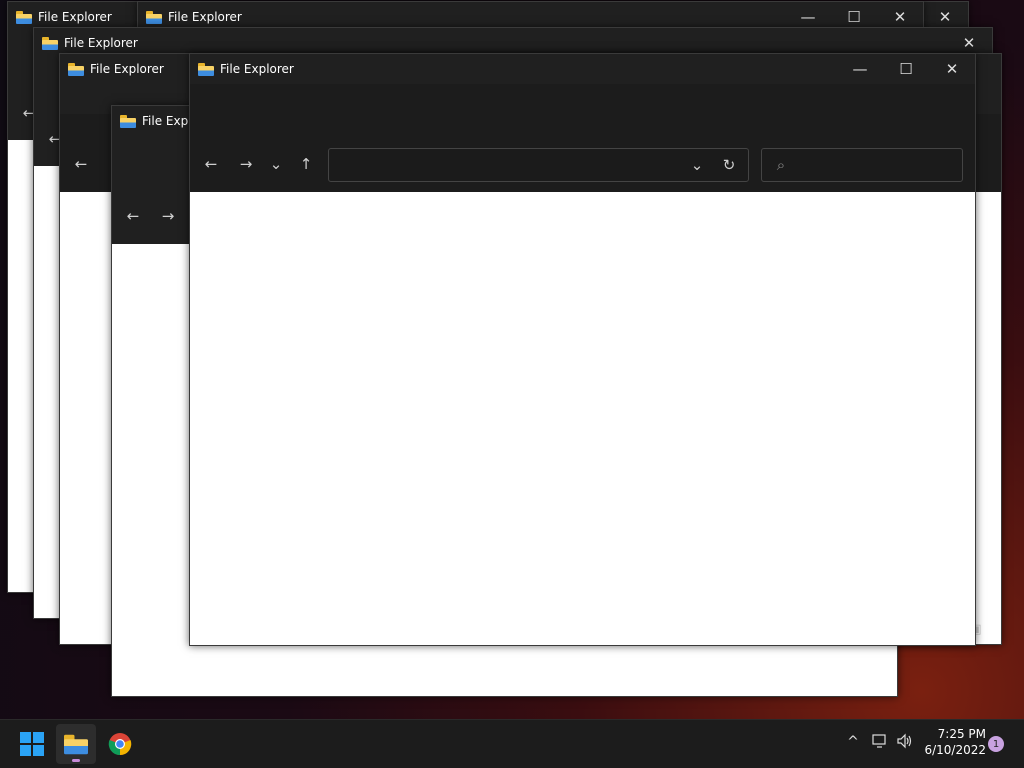 The height and width of the screenshot is (768, 1024). What do you see at coordinates (729, 165) in the screenshot?
I see `refresh-icon: ↻` at bounding box center [729, 165].